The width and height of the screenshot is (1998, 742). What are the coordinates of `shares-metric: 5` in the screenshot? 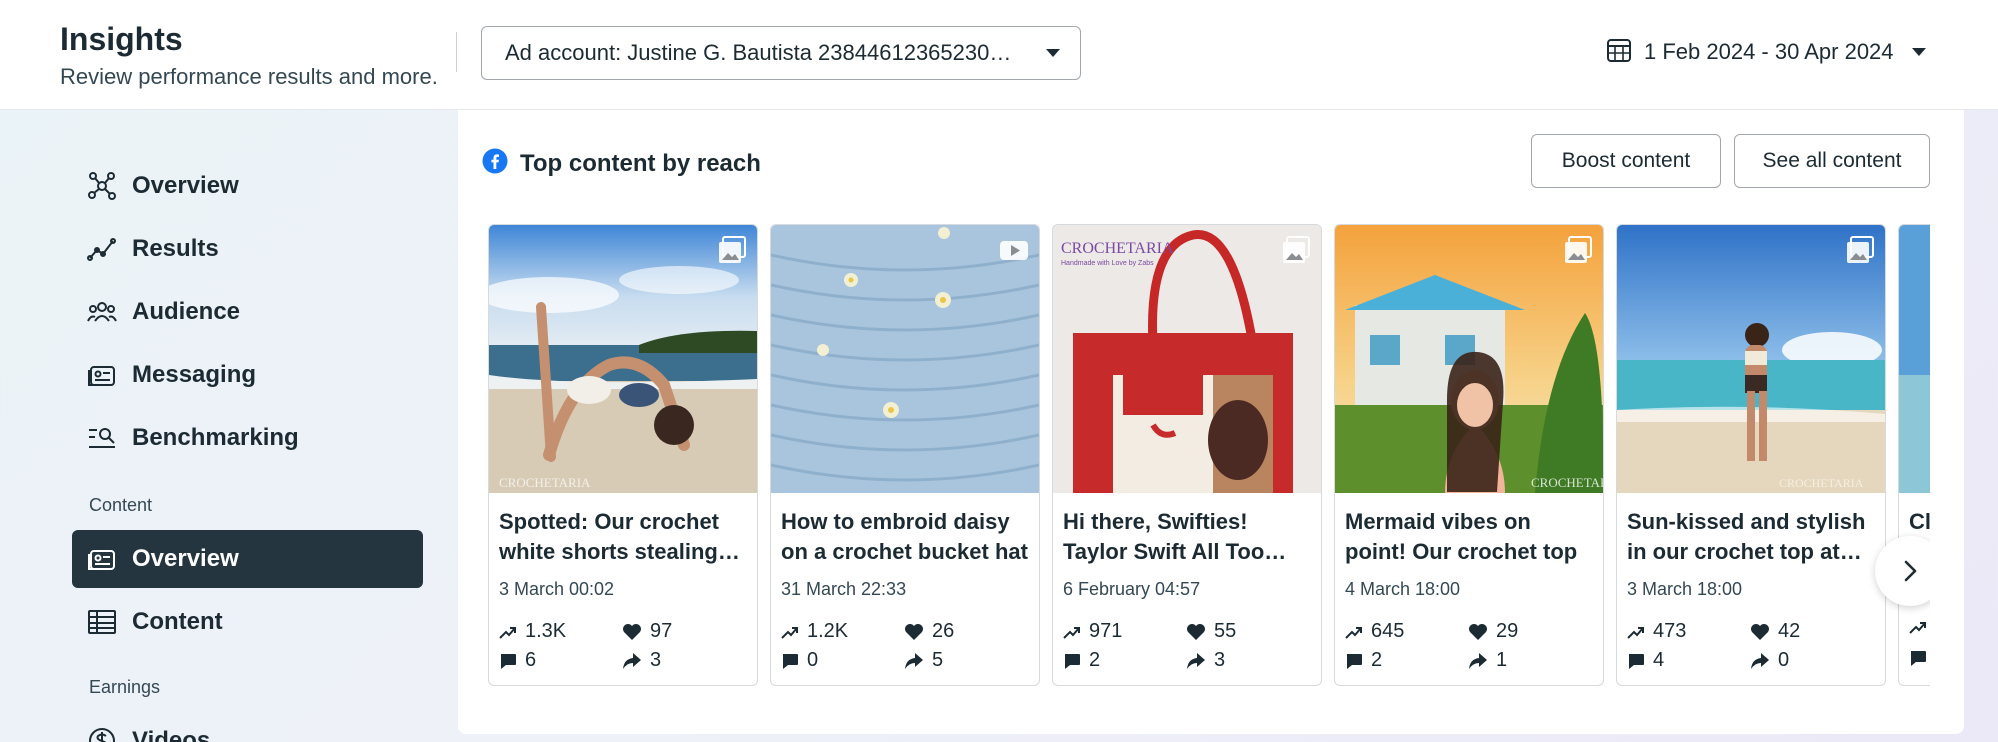 It's located at (923, 660).